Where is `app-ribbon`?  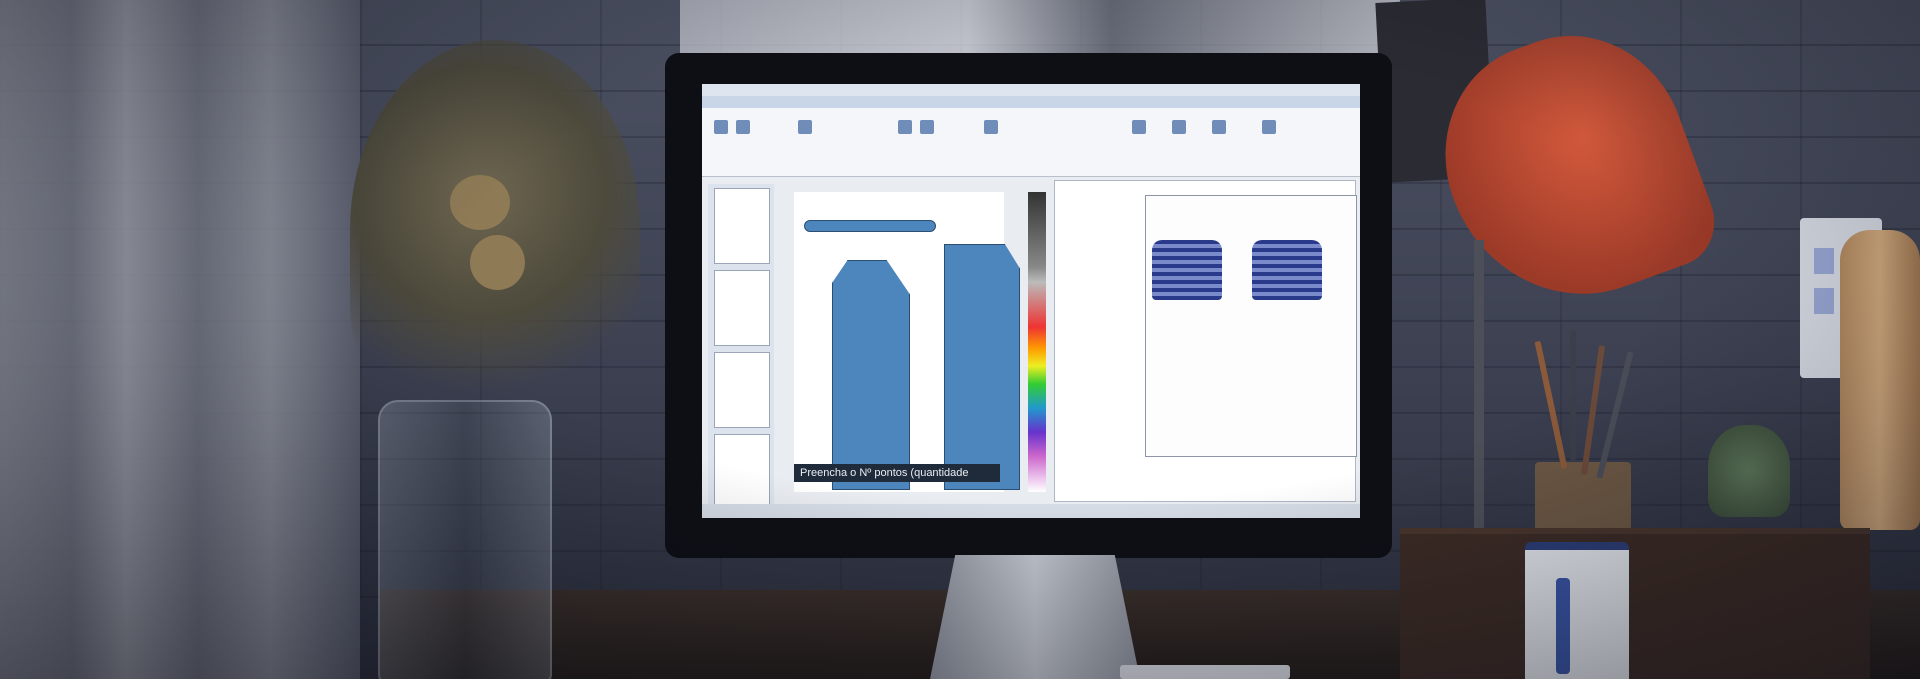 app-ribbon is located at coordinates (1031, 130).